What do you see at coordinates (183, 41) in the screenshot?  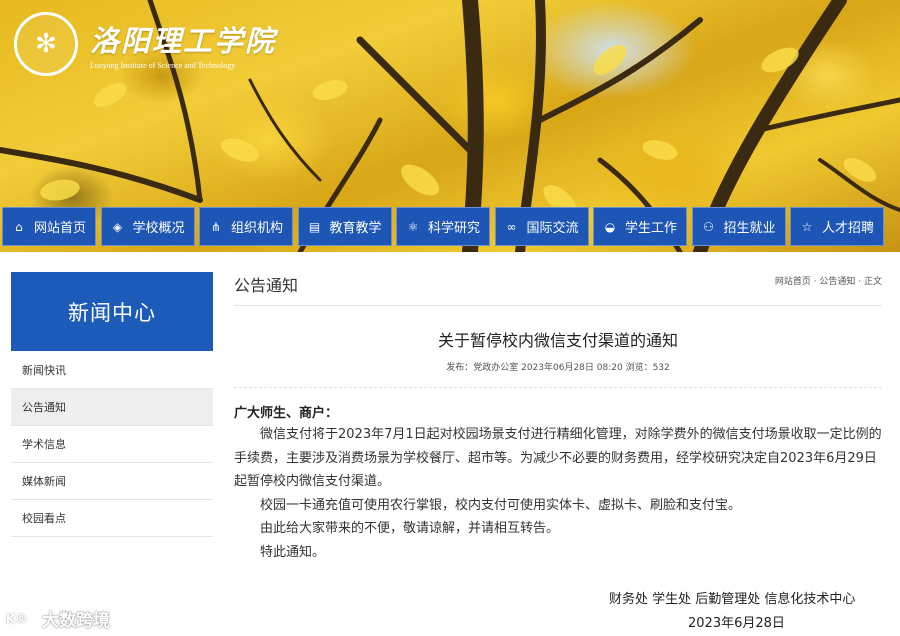 I see `school-name-cn: 洛阳理工学院` at bounding box center [183, 41].